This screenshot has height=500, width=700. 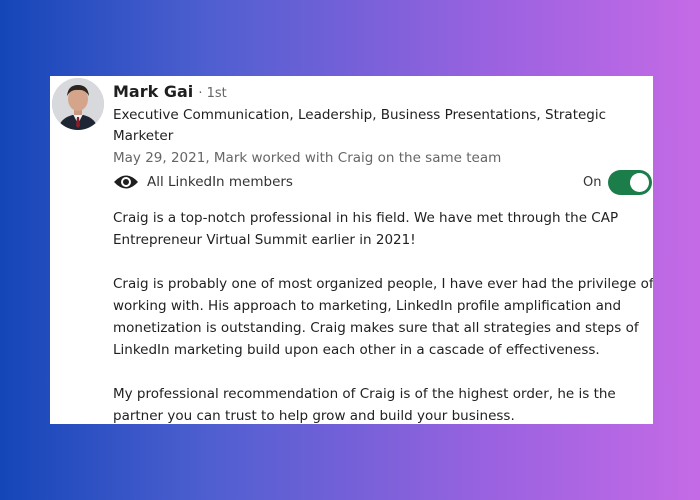 What do you see at coordinates (153, 91) in the screenshot?
I see `author-name: Mark Gai` at bounding box center [153, 91].